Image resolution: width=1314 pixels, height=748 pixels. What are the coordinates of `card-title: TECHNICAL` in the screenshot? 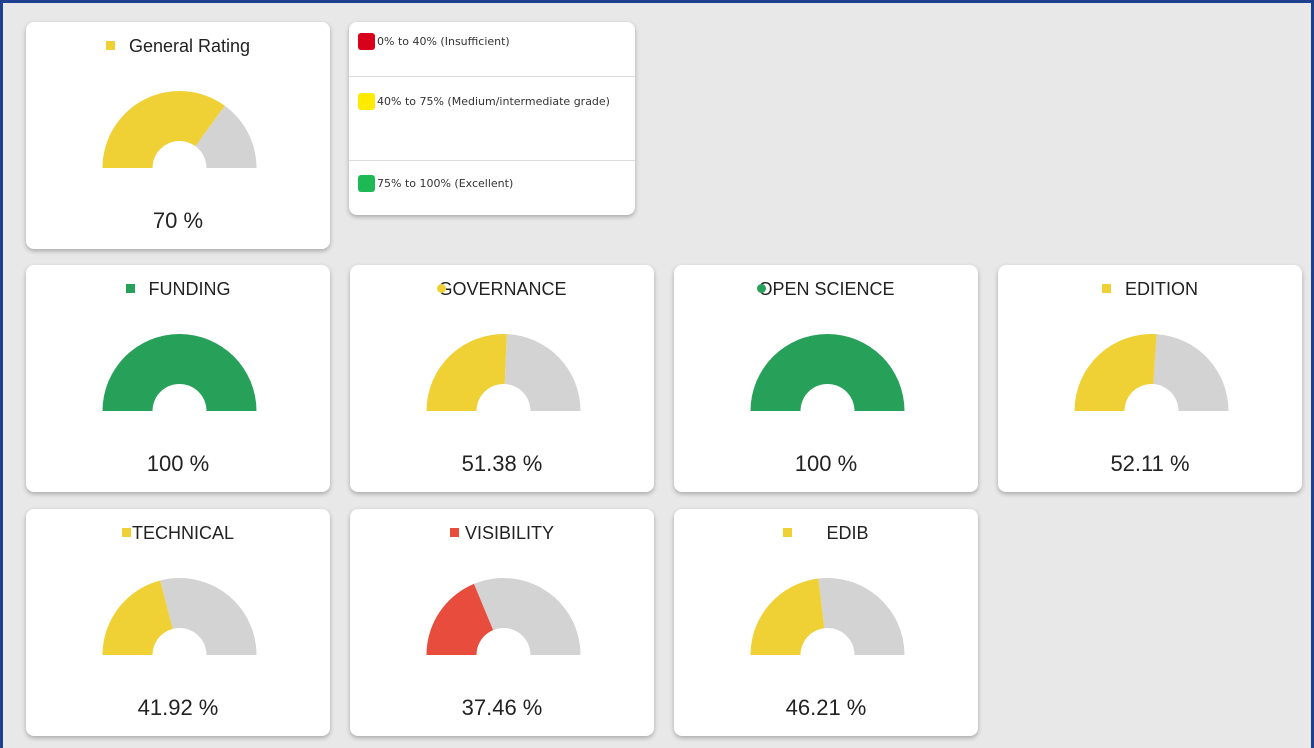 It's located at (178, 533).